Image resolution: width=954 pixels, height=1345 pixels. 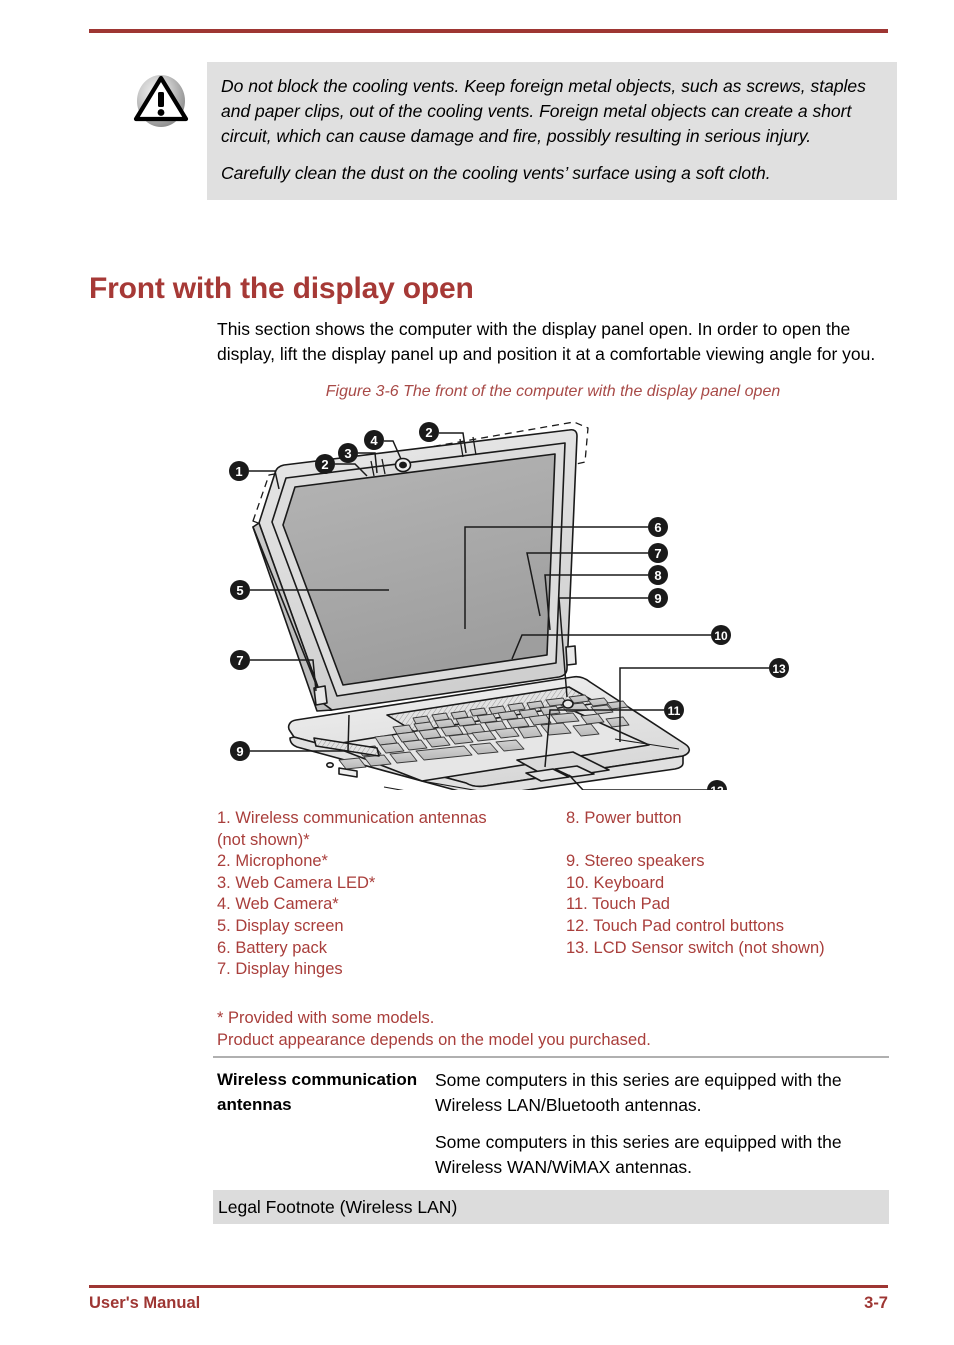 What do you see at coordinates (239, 590) in the screenshot?
I see `svg-text: 5` at bounding box center [239, 590].